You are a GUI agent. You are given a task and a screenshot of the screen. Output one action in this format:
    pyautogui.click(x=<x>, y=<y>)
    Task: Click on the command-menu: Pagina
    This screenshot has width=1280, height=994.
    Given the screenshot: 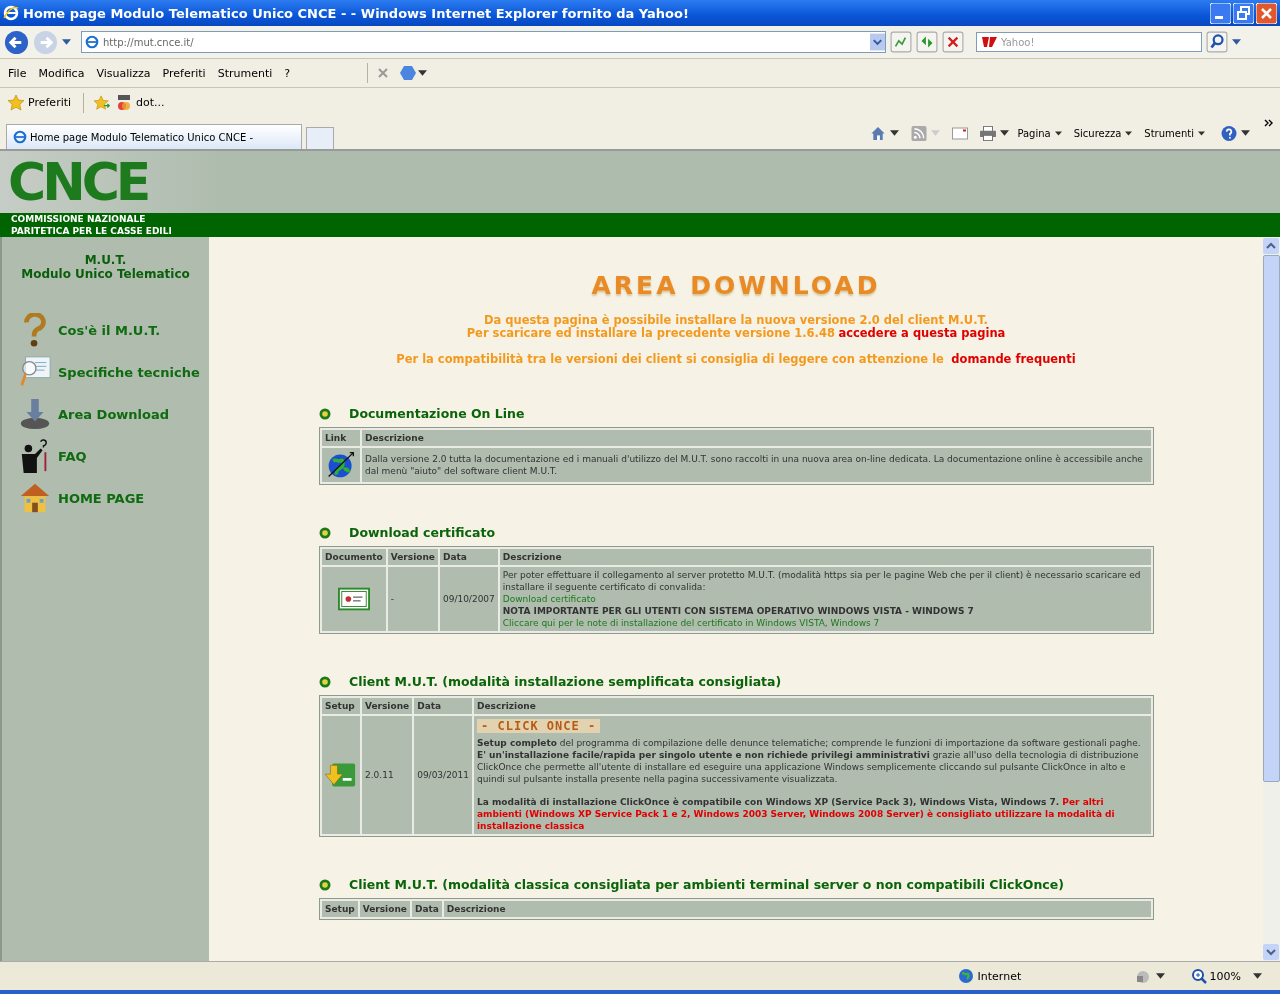 What is the action you would take?
    pyautogui.click(x=1039, y=133)
    